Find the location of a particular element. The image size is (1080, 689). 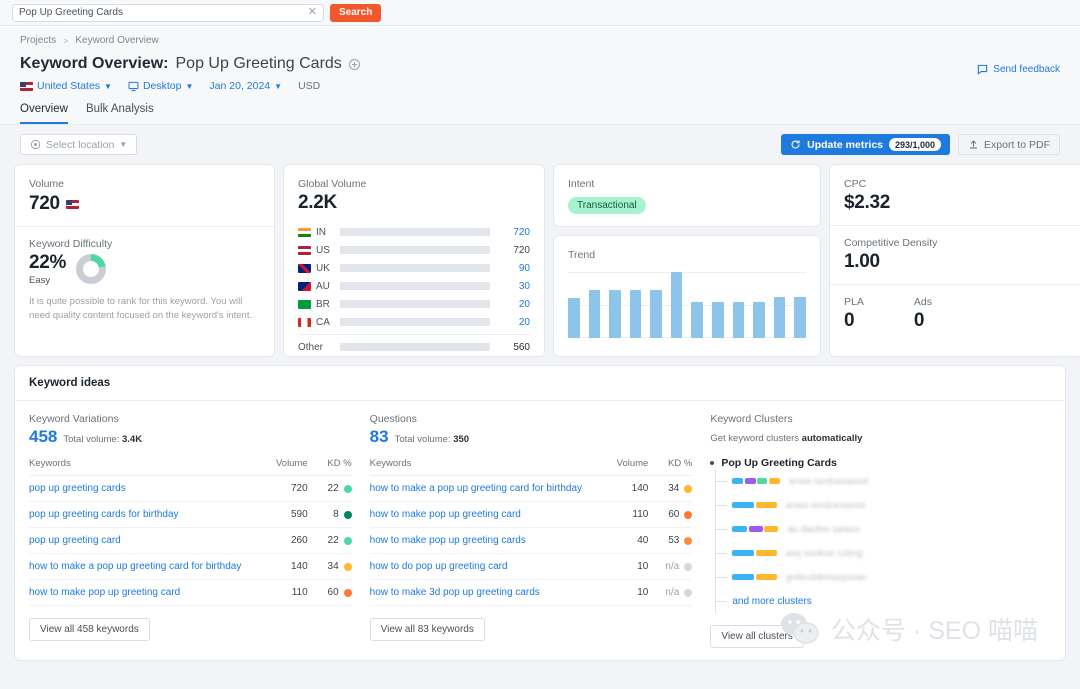

cluster-label: ao dauthe salaox is located at coordinates (823, 529).